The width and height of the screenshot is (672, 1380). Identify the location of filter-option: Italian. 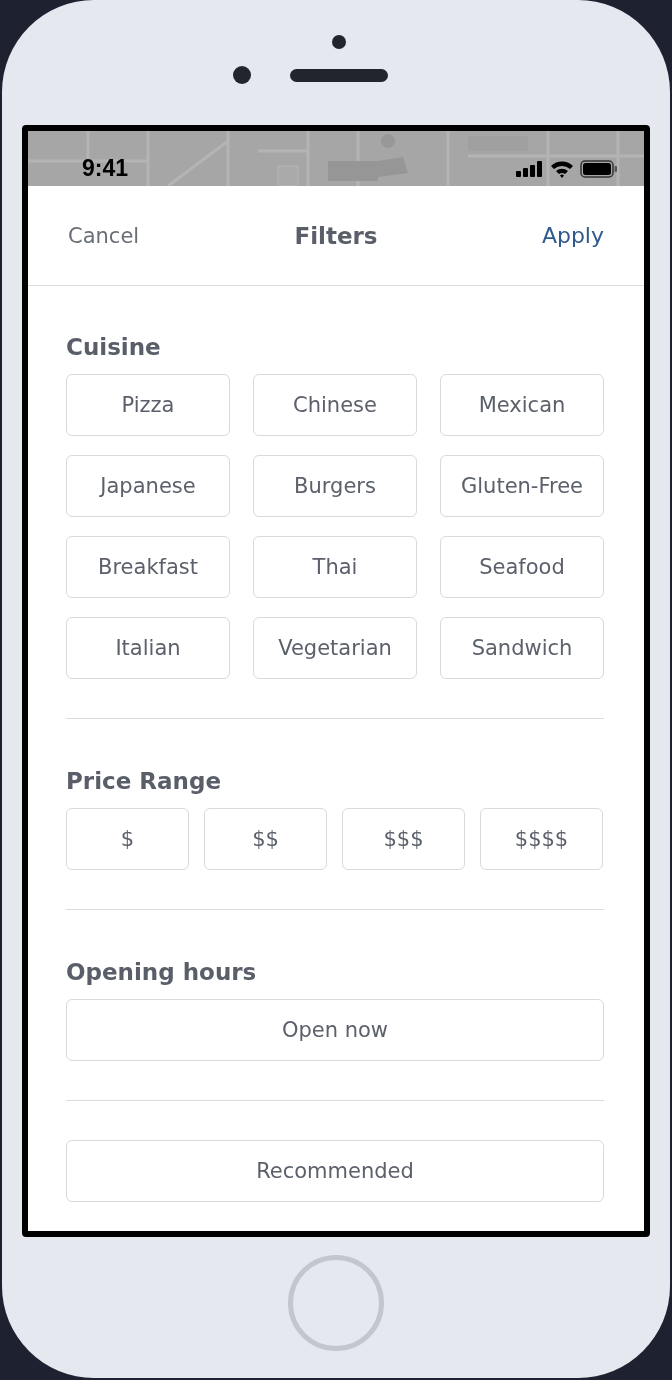
(148, 648).